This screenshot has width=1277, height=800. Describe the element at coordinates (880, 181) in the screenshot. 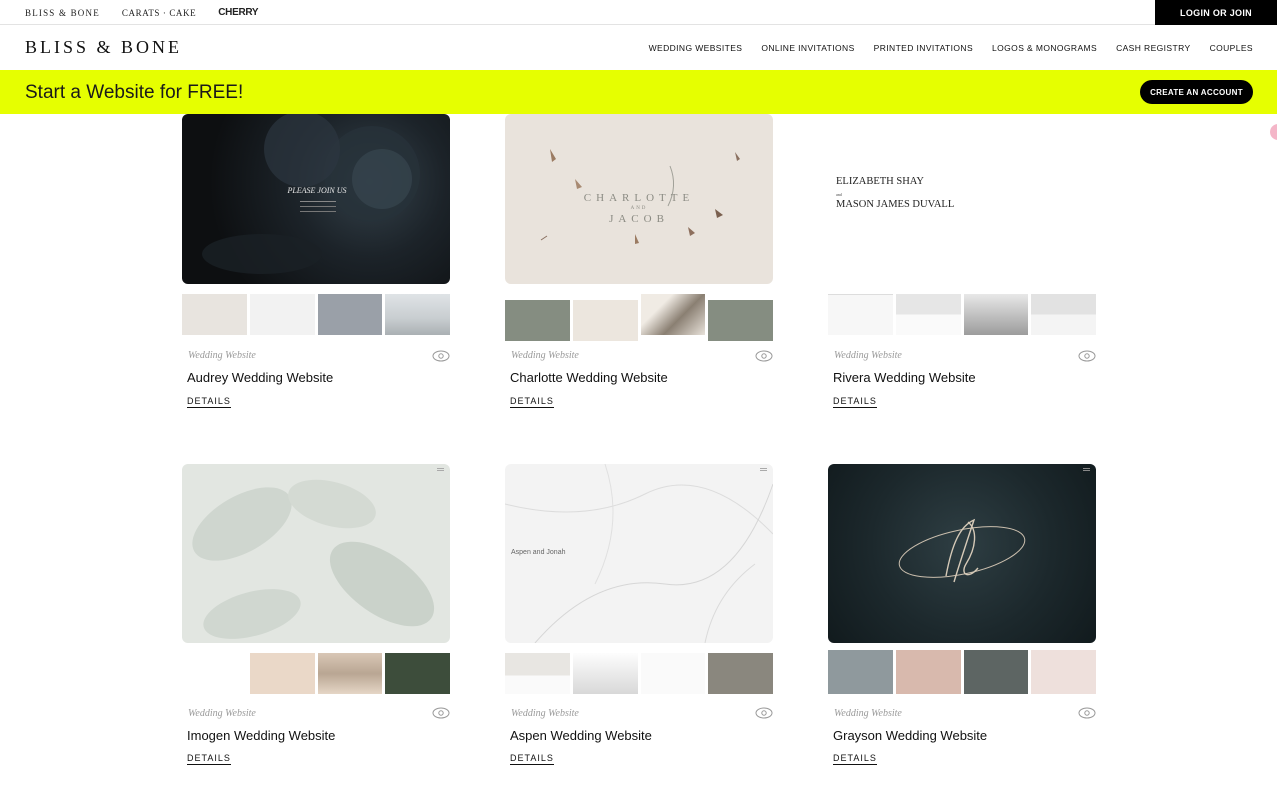

I see `preview-heading: ELIZABETH SHAY` at that location.